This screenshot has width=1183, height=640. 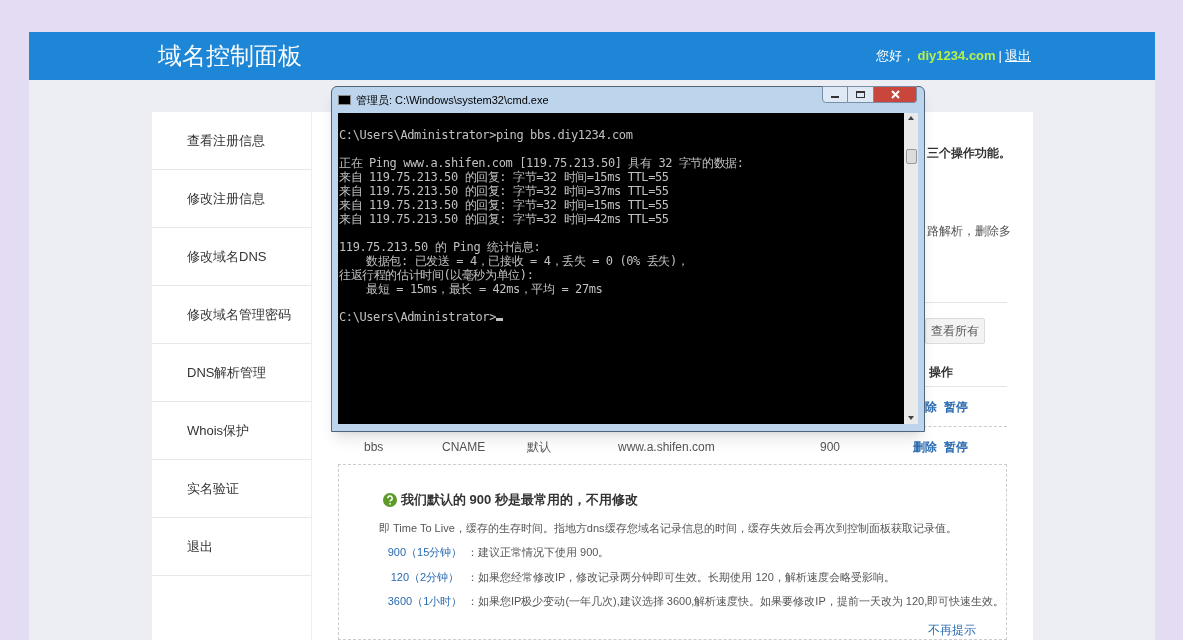 I want to click on action-link: 删除, so click(x=925, y=446).